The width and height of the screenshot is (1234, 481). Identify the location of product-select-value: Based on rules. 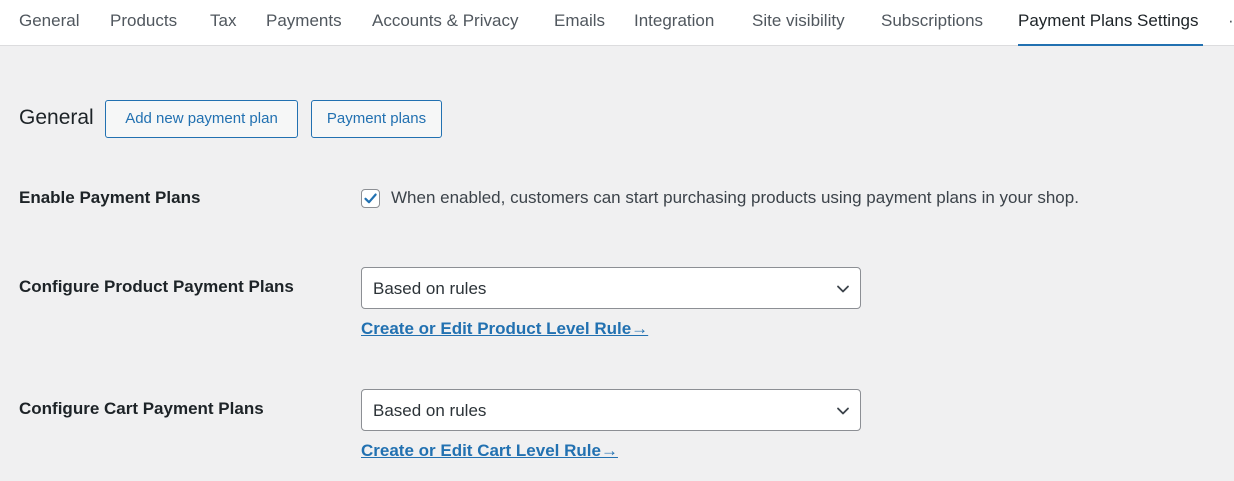
(430, 288).